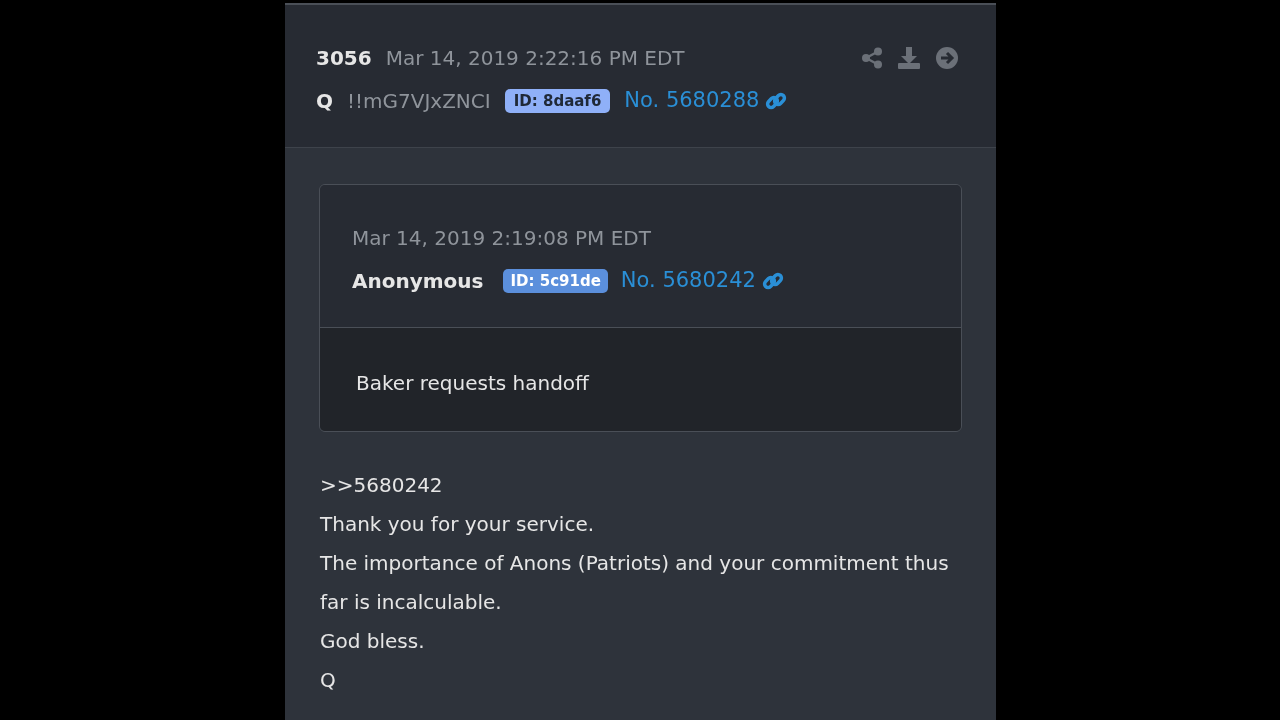 This screenshot has height=720, width=1280. I want to click on download-icon, so click(909, 58).